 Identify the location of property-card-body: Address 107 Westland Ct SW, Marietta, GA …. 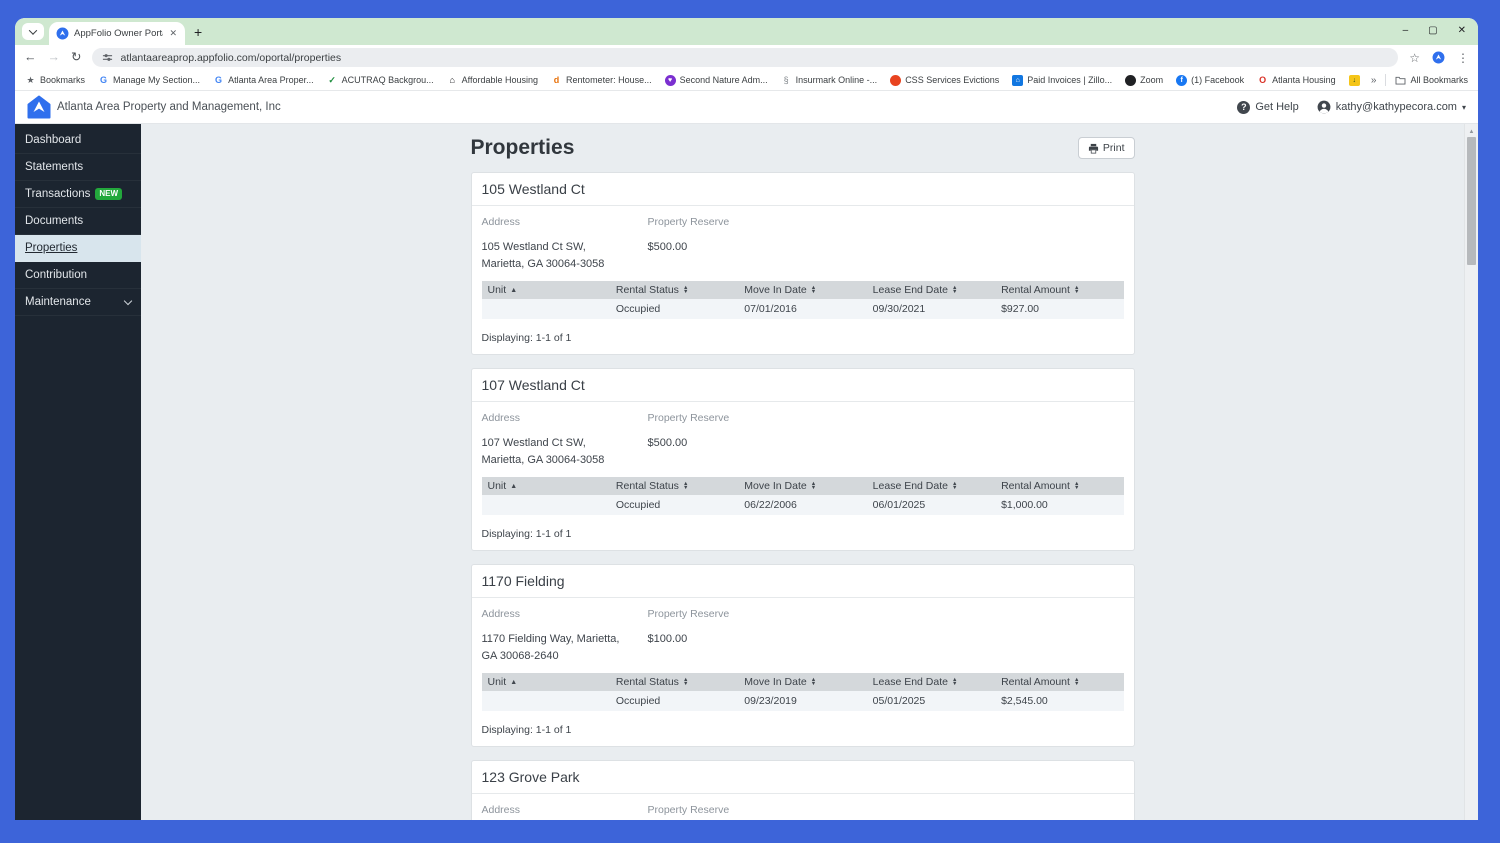
(803, 476).